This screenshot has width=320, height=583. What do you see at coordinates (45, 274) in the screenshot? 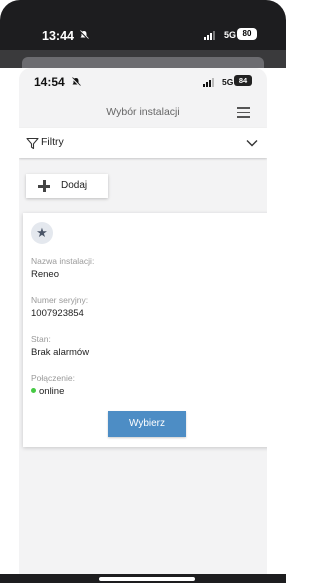
I see `installation-name: Reneo` at bounding box center [45, 274].